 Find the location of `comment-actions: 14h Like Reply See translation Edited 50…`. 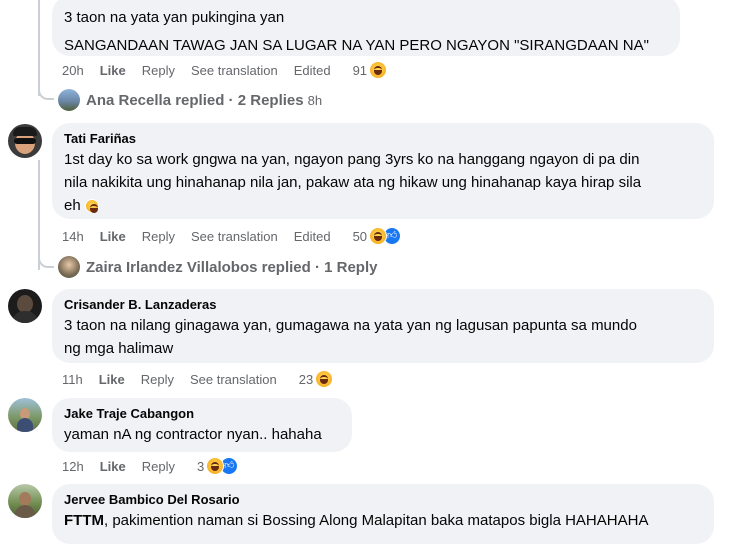

comment-actions: 14h Like Reply See translation Edited 50… is located at coordinates (262, 236).